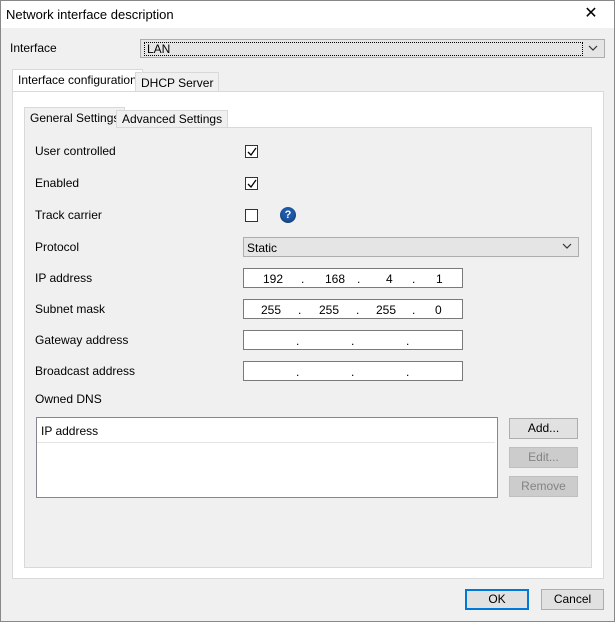  What do you see at coordinates (251, 215) in the screenshot?
I see `track-carrier-checkbox` at bounding box center [251, 215].